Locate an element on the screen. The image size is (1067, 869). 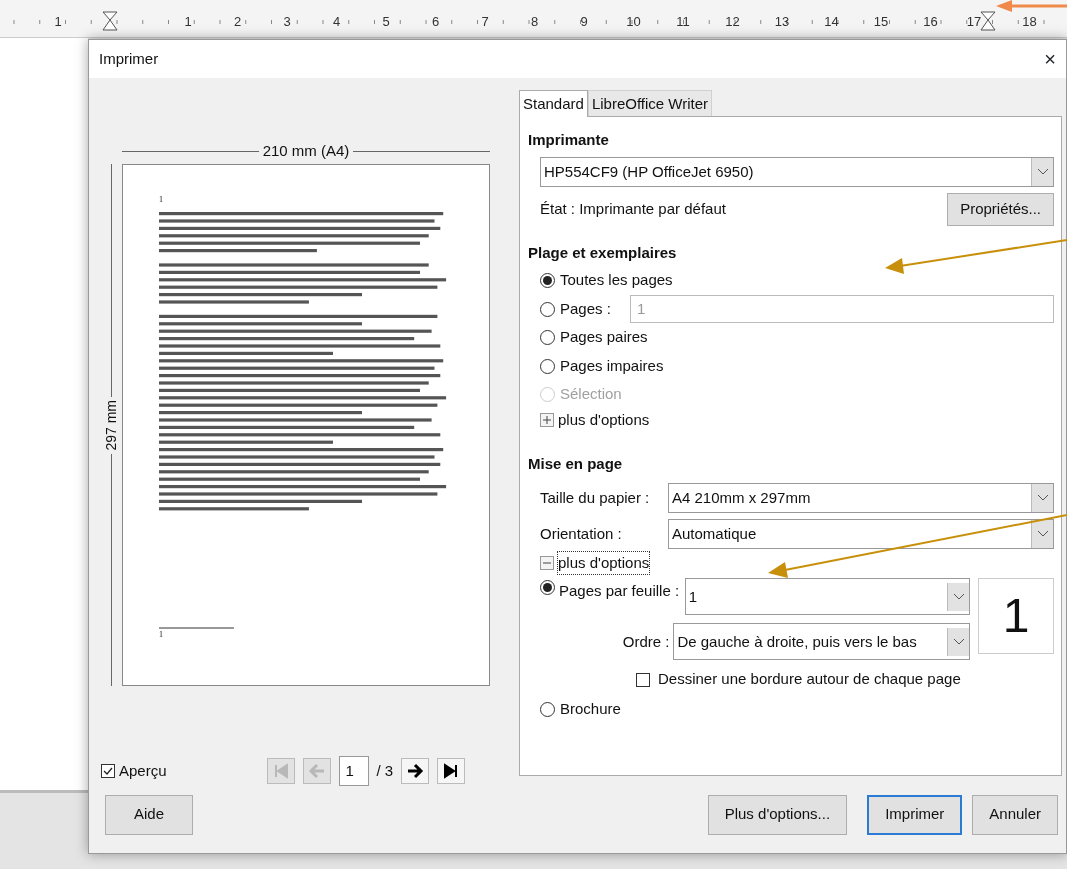
page-number: 1 is located at coordinates (161, 200).